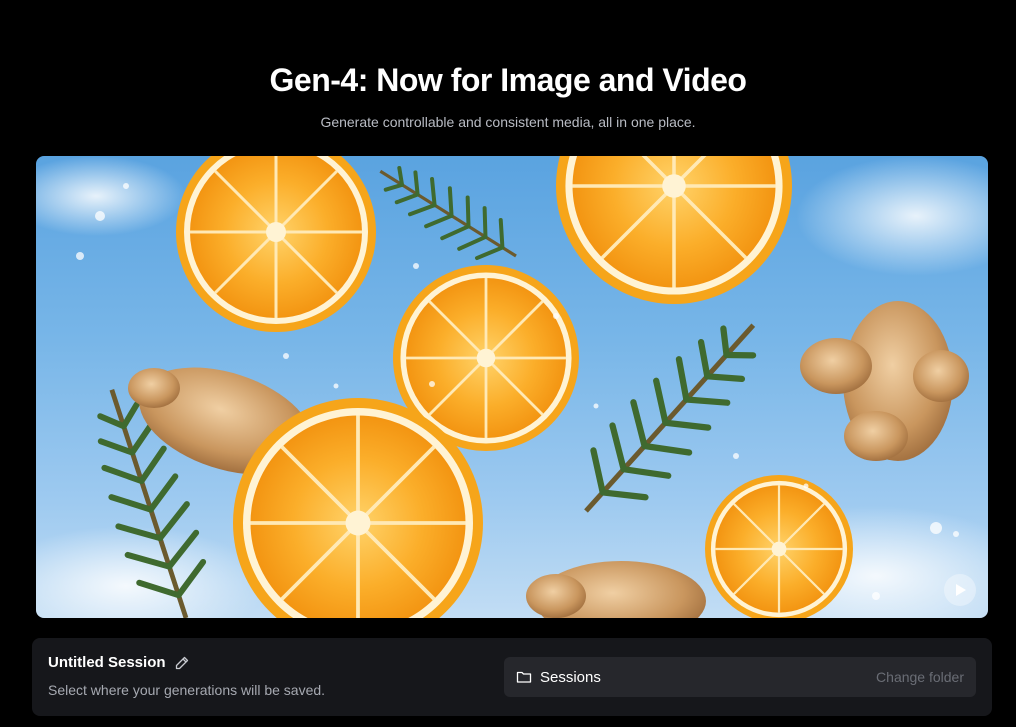  What do you see at coordinates (920, 677) in the screenshot?
I see `change-folder-button: Change folder` at bounding box center [920, 677].